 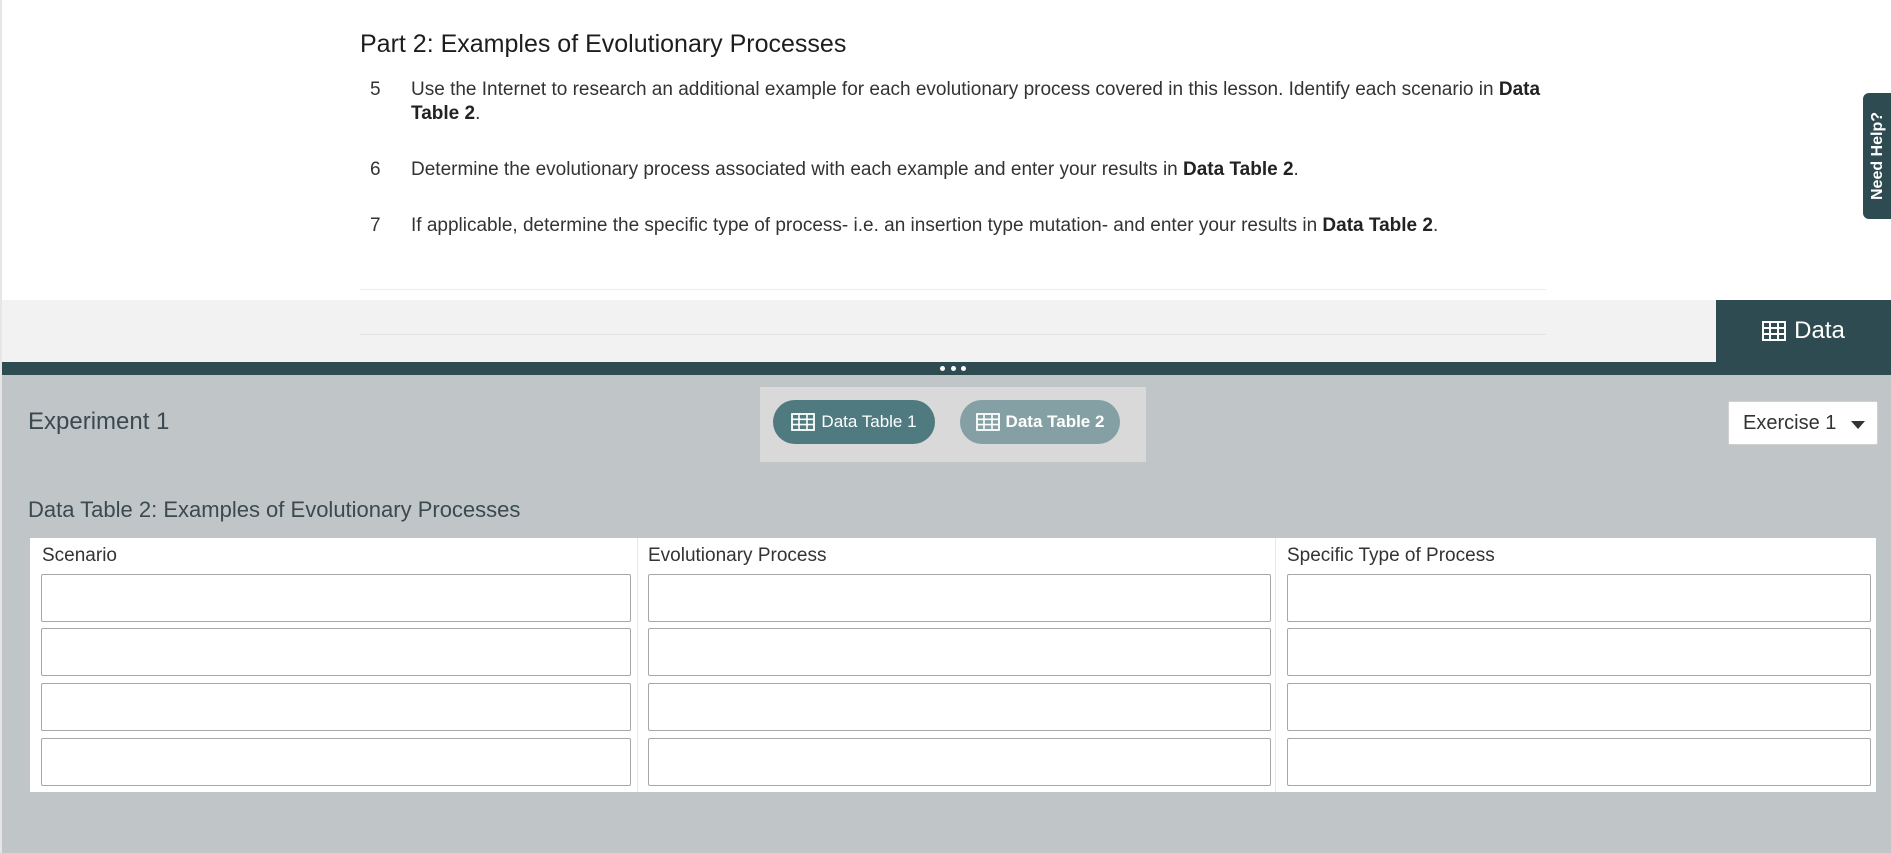 I want to click on drag-dots-icon, so click(x=953, y=368).